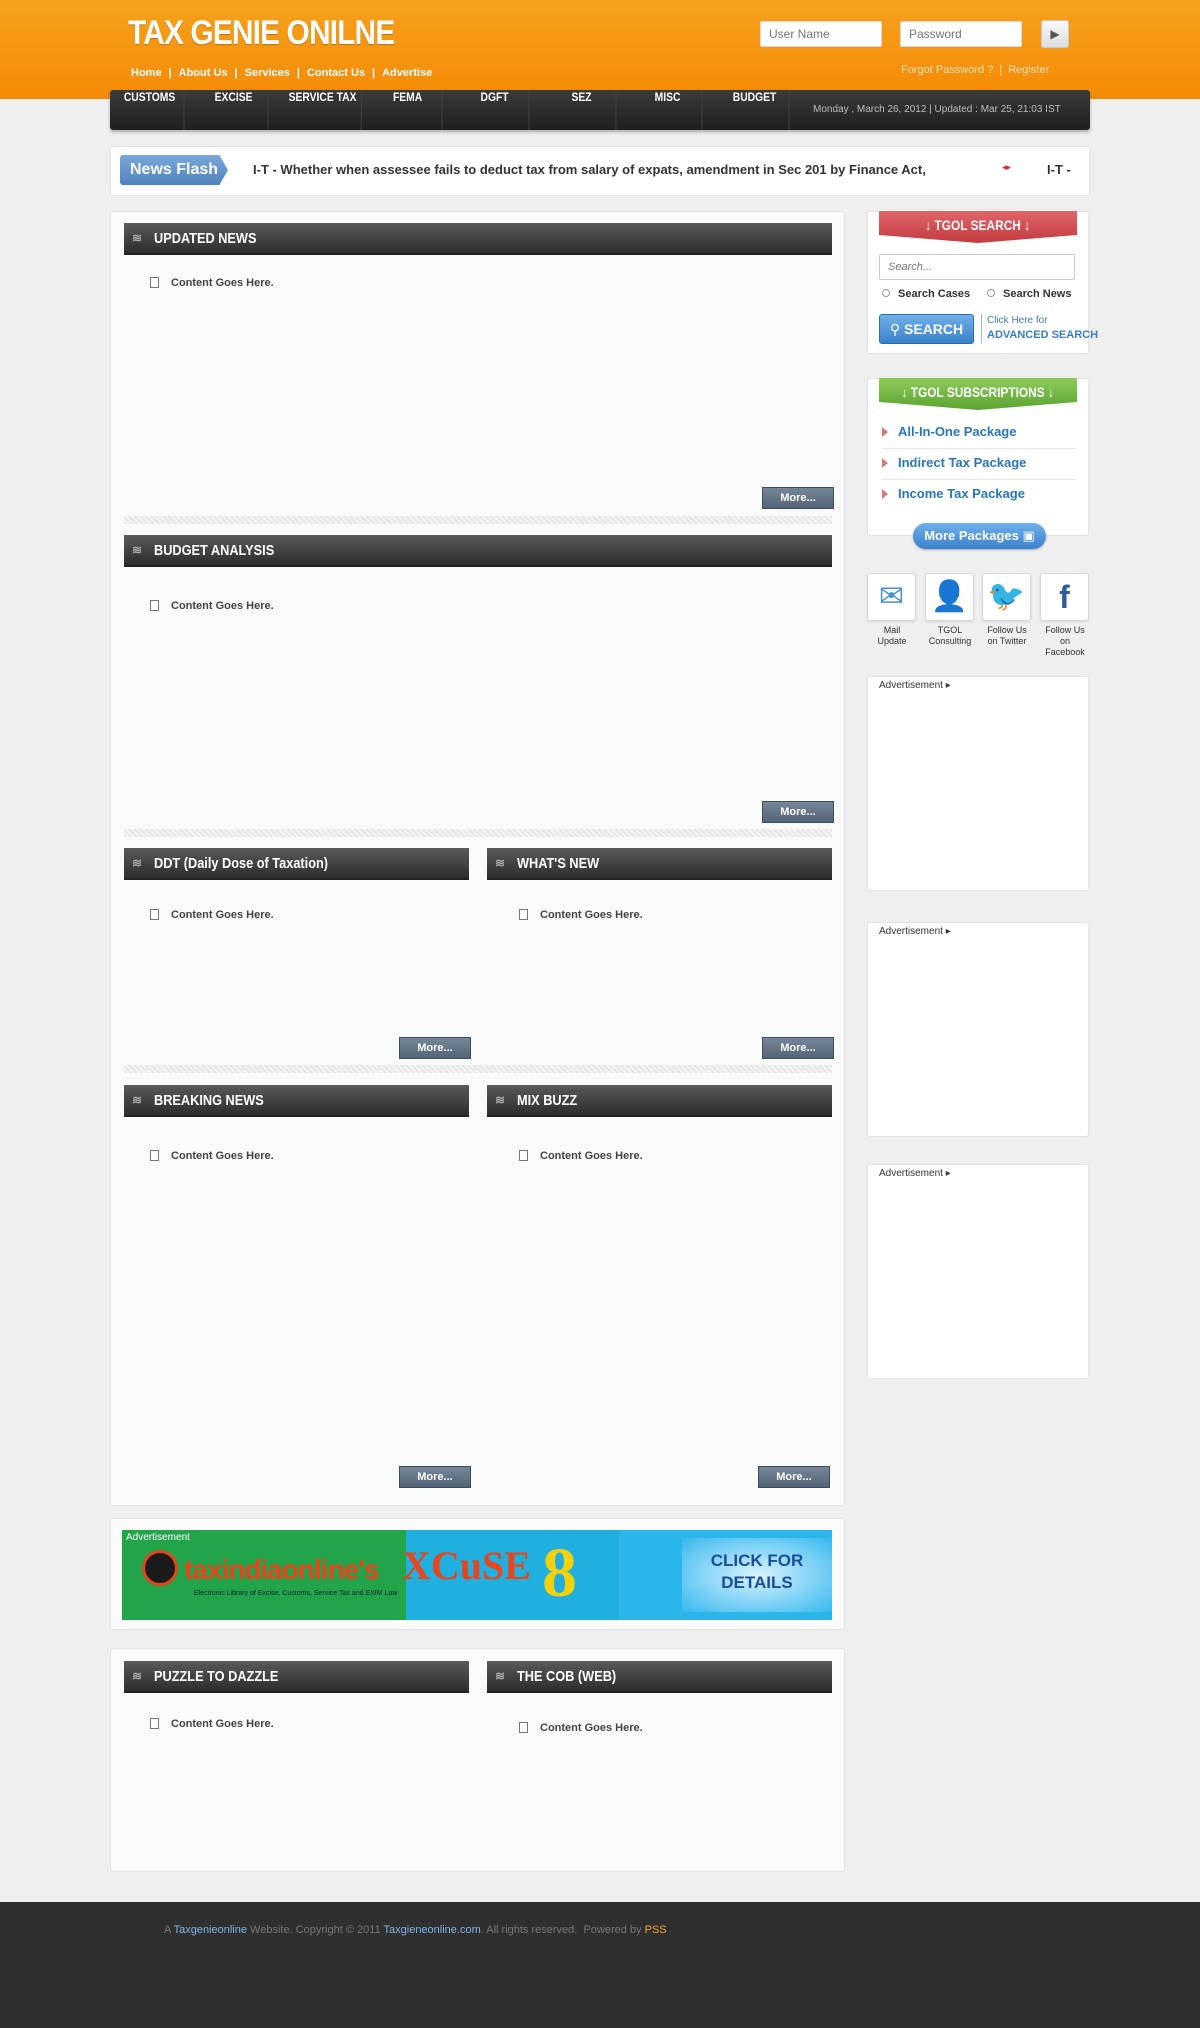 Image resolution: width=1200 pixels, height=2028 pixels. What do you see at coordinates (821, 34) in the screenshot?
I see `username-input` at bounding box center [821, 34].